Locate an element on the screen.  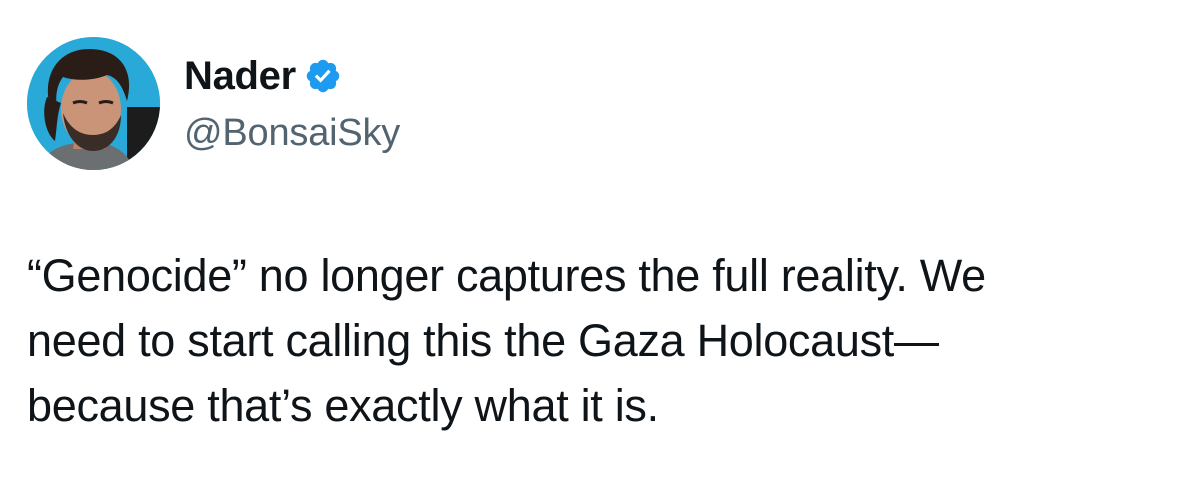
name-row: Nader is located at coordinates (292, 76).